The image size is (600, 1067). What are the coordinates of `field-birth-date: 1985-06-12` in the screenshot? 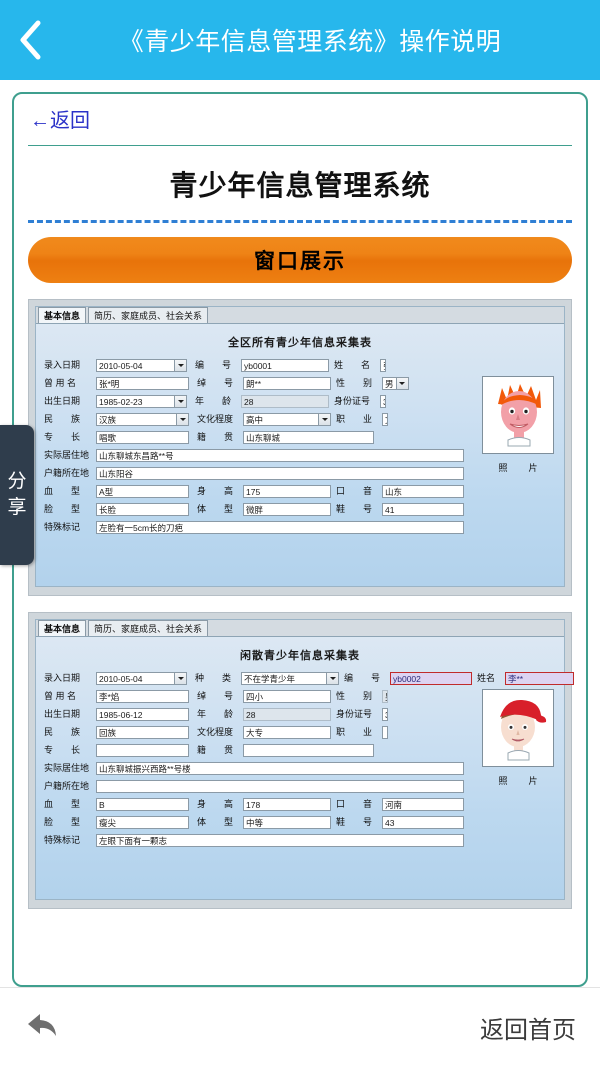 It's located at (142, 714).